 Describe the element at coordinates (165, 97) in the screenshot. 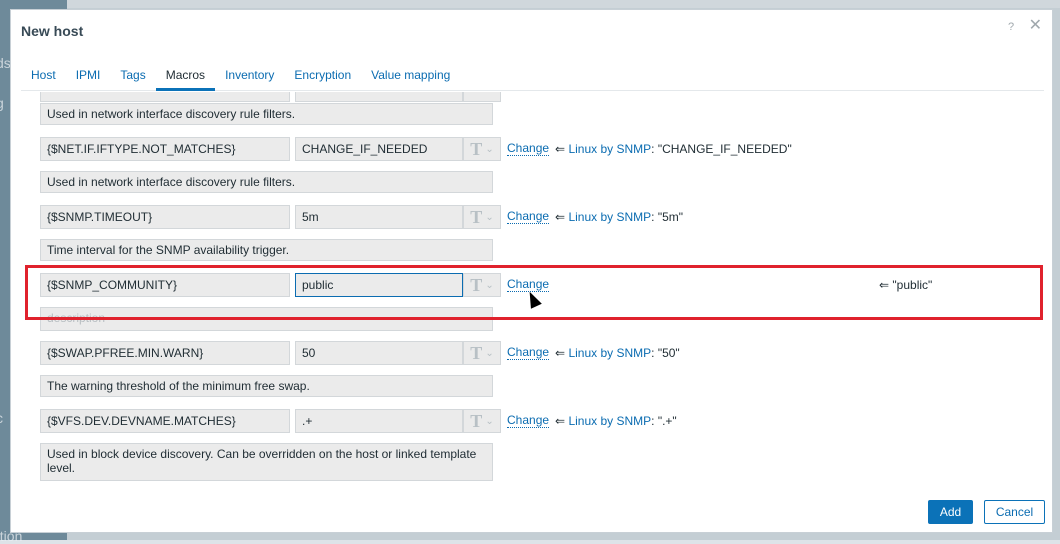

I see `macro-name-input` at that location.